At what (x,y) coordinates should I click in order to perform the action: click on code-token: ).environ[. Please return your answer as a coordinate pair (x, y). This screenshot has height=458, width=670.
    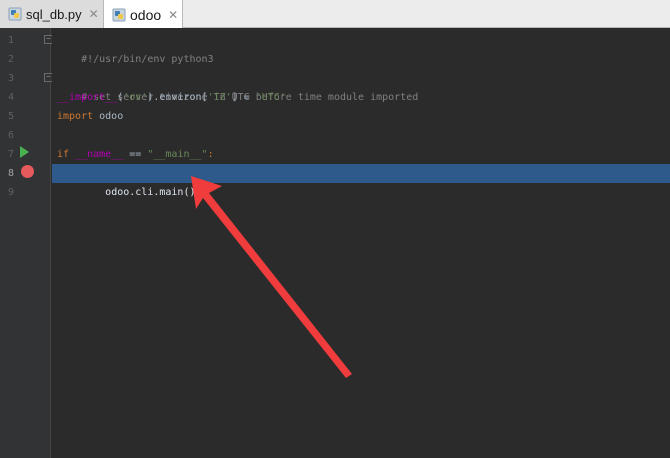
    Looking at the image, I should click on (177, 97).